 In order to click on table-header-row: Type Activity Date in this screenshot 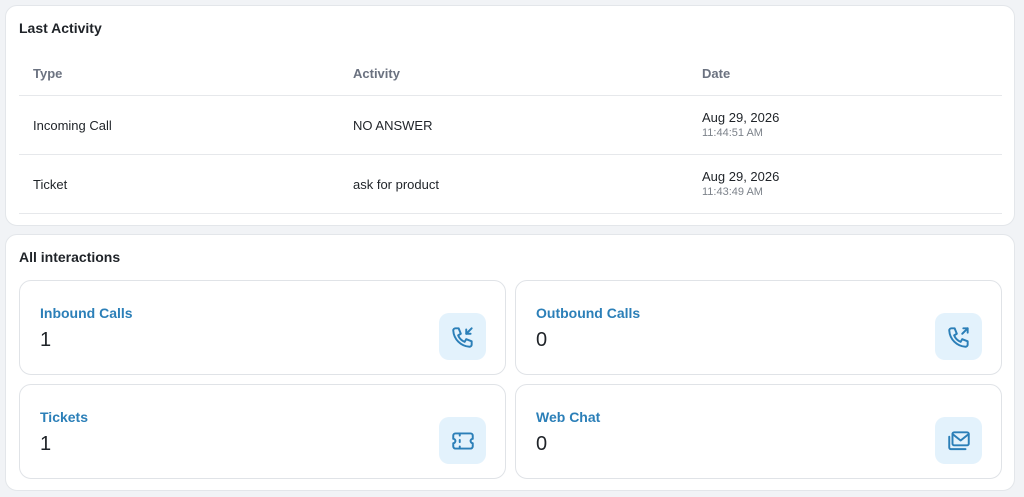, I will do `click(510, 76)`.